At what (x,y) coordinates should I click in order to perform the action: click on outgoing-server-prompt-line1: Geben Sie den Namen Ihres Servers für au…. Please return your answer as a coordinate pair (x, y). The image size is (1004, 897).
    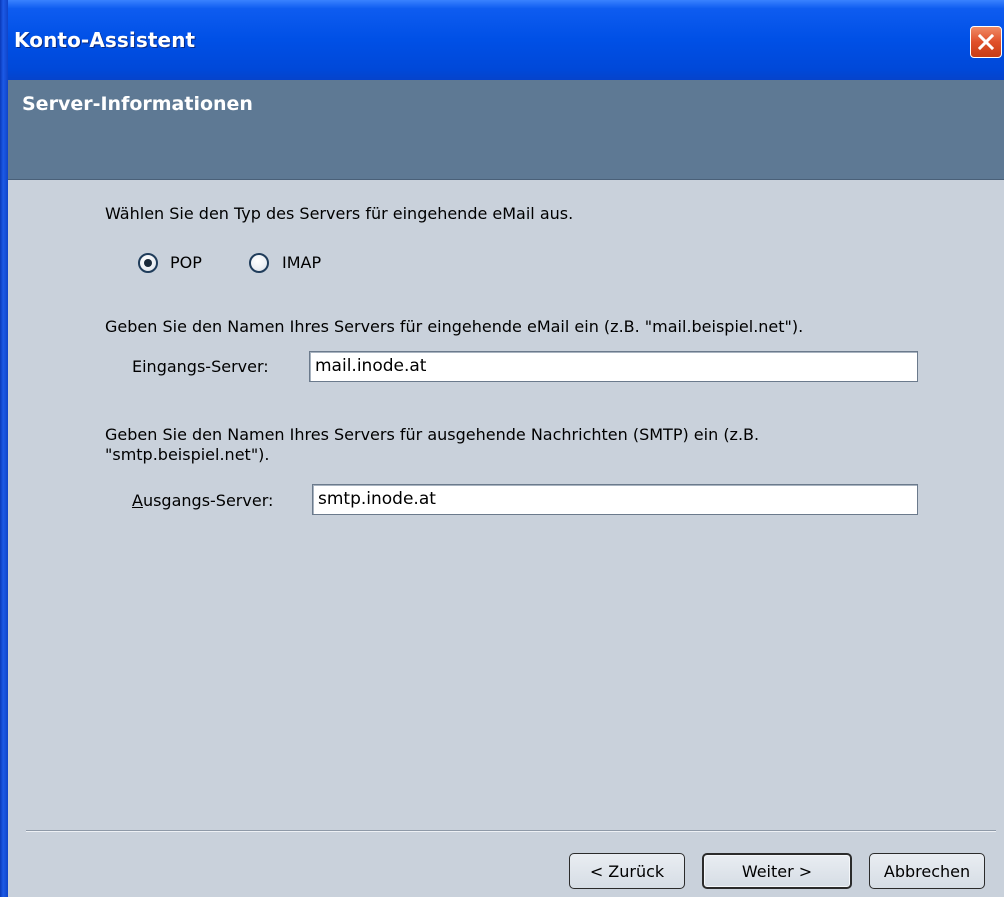
    Looking at the image, I should click on (432, 434).